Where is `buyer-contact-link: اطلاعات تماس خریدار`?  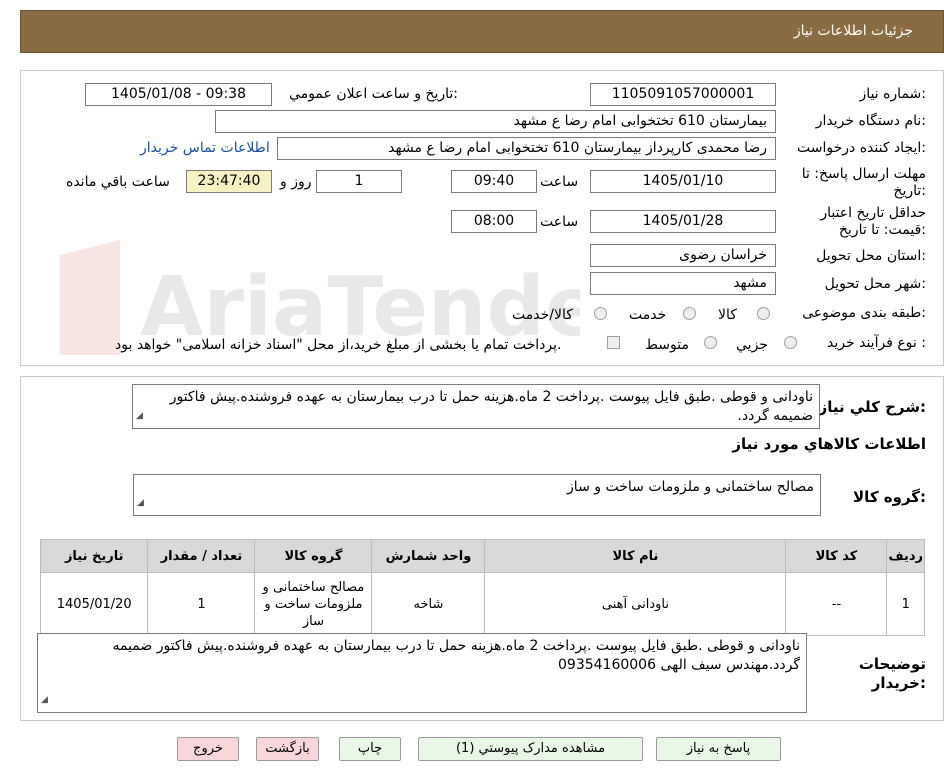 buyer-contact-link: اطلاعات تماس خریدار is located at coordinates (205, 148).